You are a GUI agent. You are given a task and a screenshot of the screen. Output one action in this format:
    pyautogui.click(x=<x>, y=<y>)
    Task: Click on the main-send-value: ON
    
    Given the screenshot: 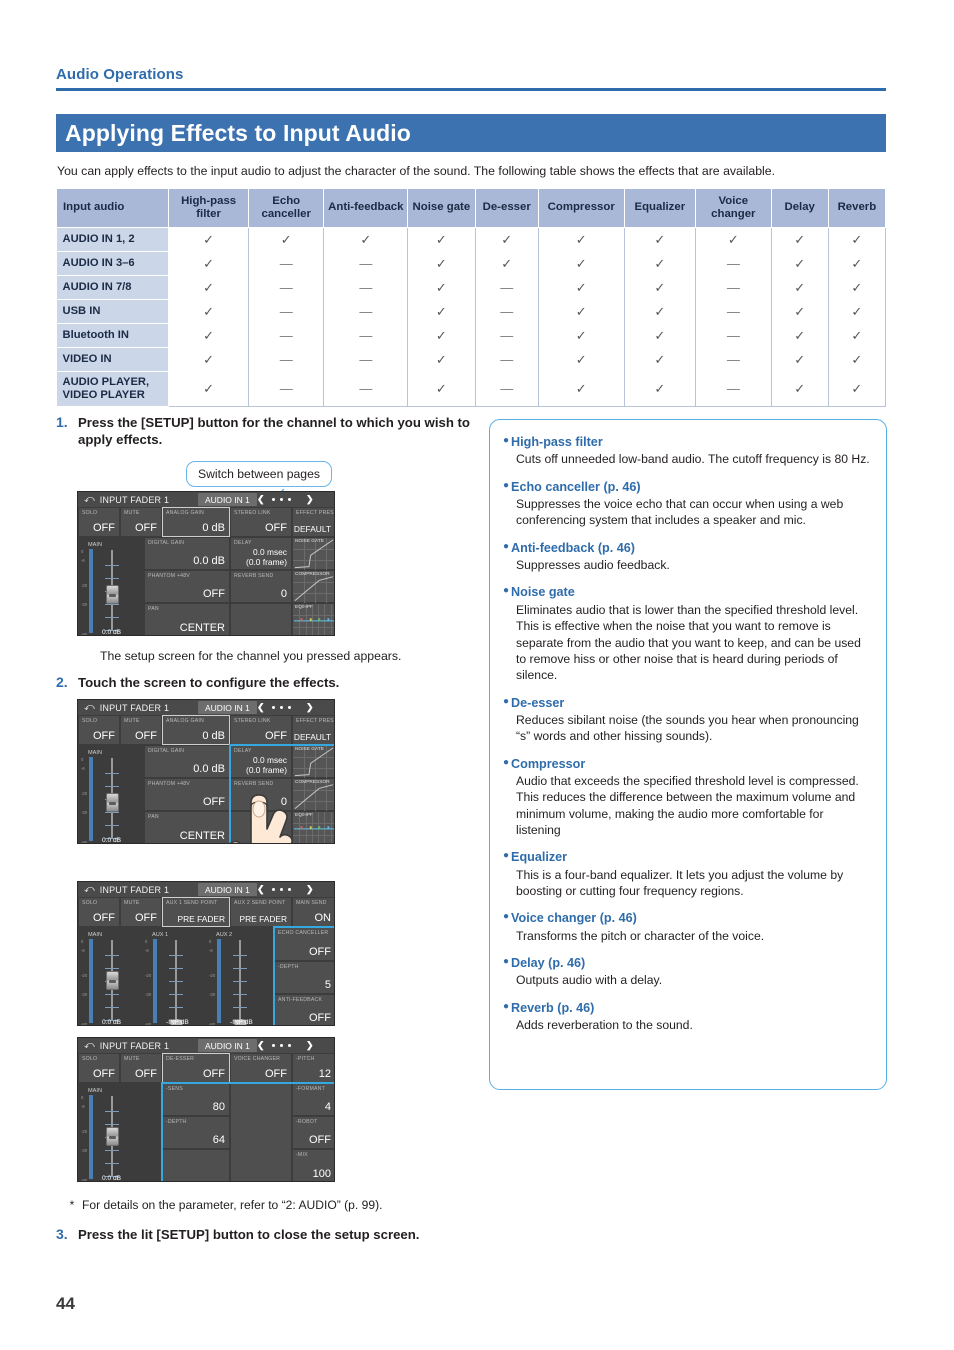 What is the action you would take?
    pyautogui.click(x=323, y=918)
    